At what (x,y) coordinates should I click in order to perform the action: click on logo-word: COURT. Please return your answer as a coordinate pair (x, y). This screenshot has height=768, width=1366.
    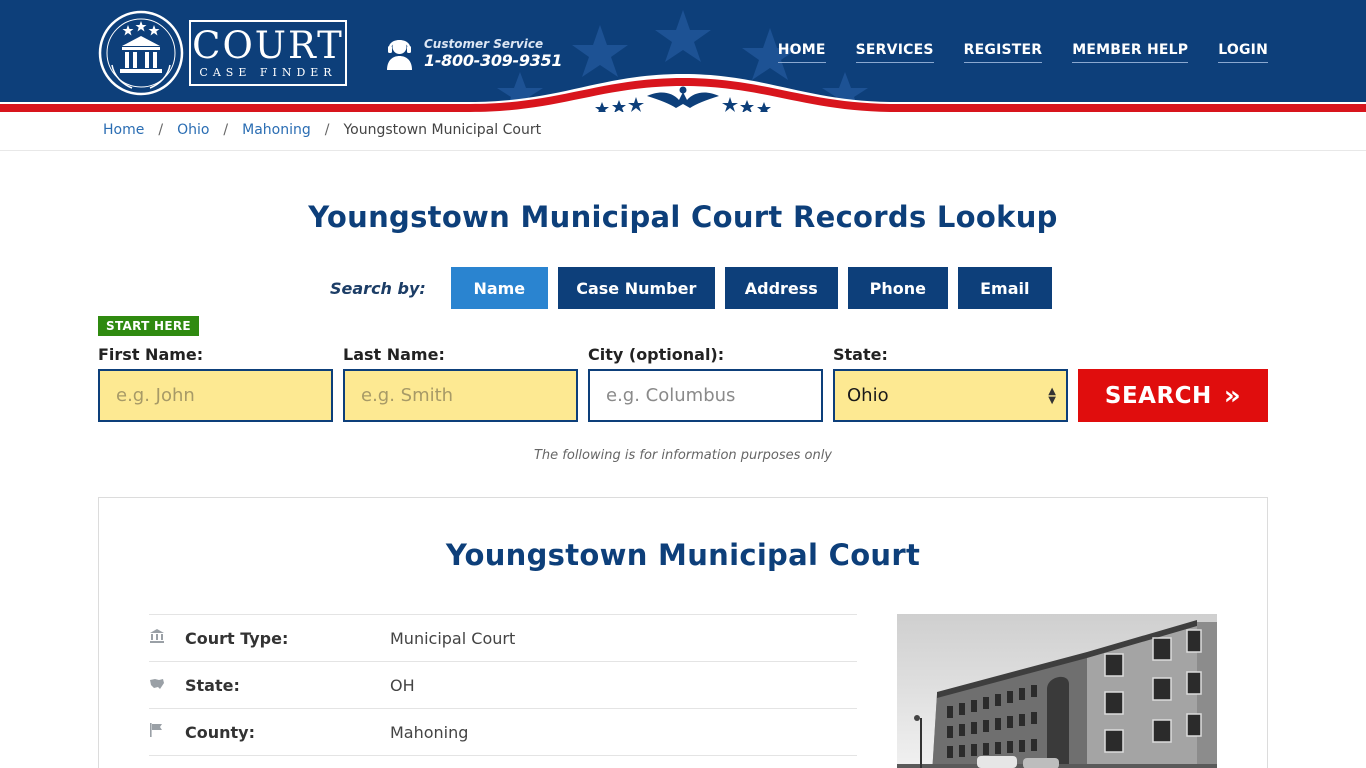
    Looking at the image, I should click on (268, 45).